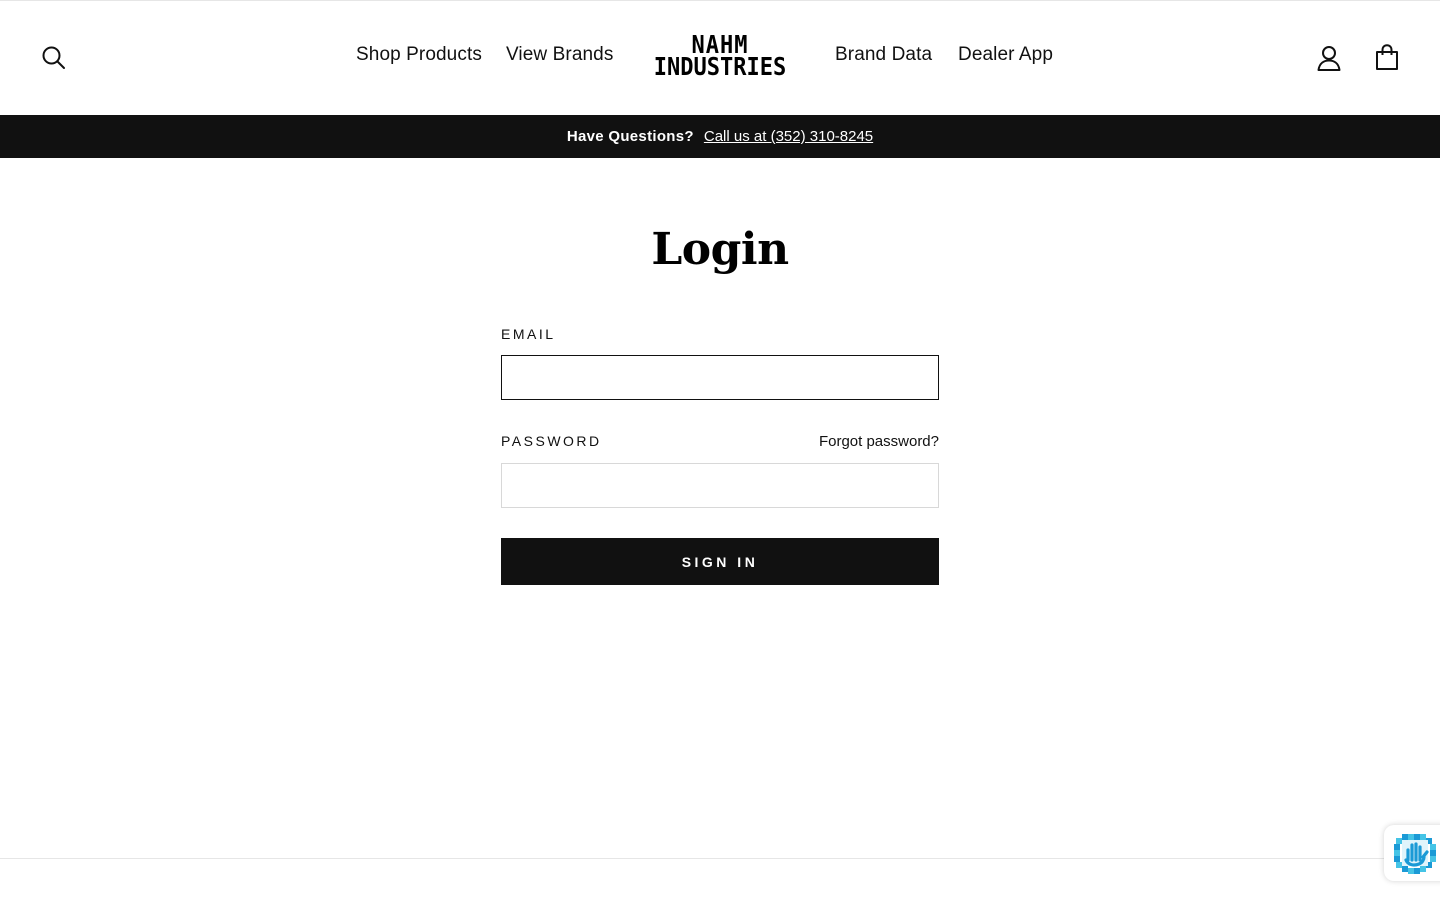 The width and height of the screenshot is (1440, 900). What do you see at coordinates (720, 561) in the screenshot?
I see `sign-in-button: SIGN IN` at bounding box center [720, 561].